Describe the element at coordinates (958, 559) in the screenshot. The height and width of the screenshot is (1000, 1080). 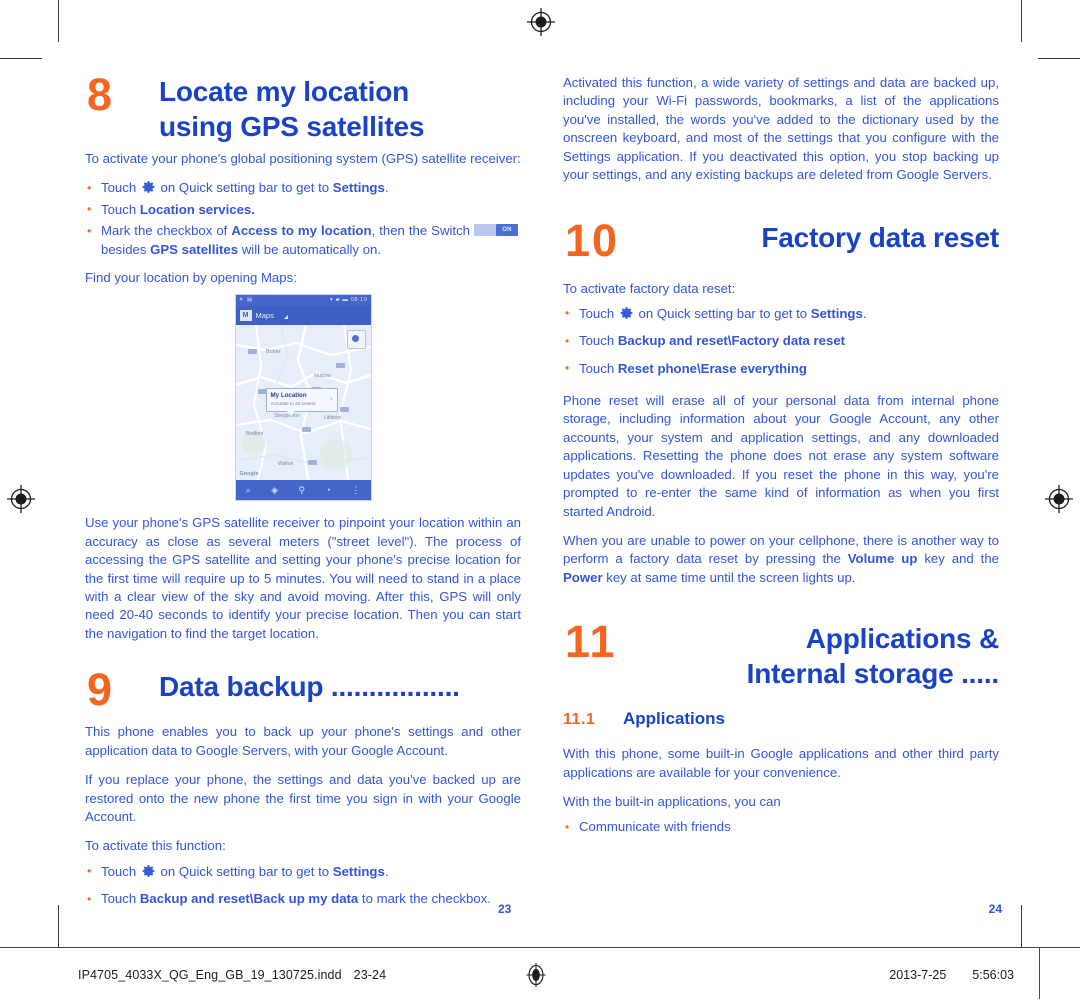
I see `power-text-mid: key and the` at that location.